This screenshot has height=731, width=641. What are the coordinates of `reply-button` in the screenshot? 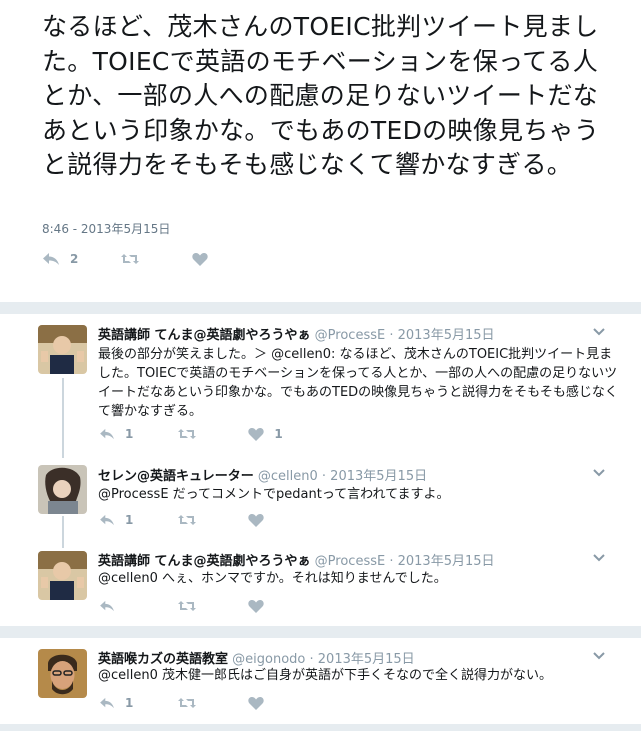 It's located at (107, 606).